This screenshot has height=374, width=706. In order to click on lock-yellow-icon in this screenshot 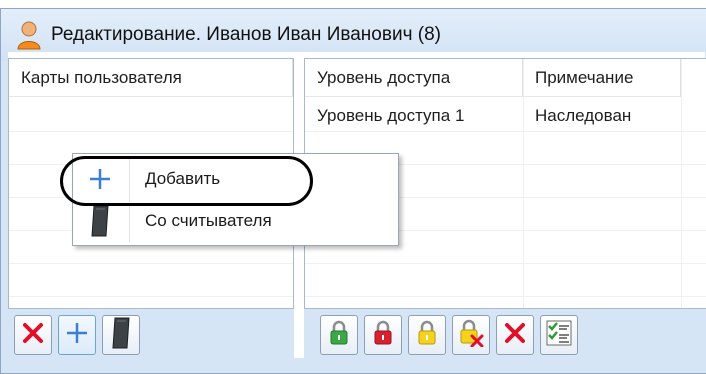, I will do `click(427, 335)`.